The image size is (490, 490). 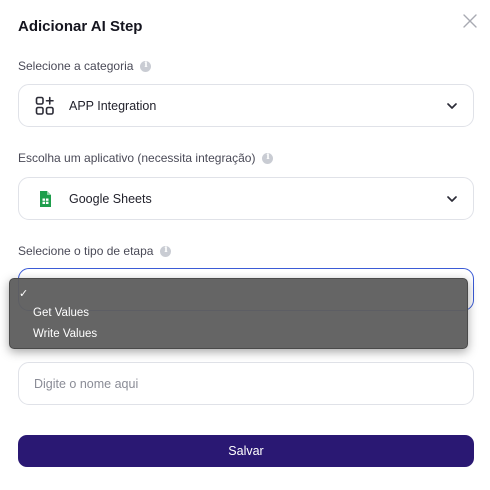 I want to click on save-button: Salvar, so click(x=246, y=451).